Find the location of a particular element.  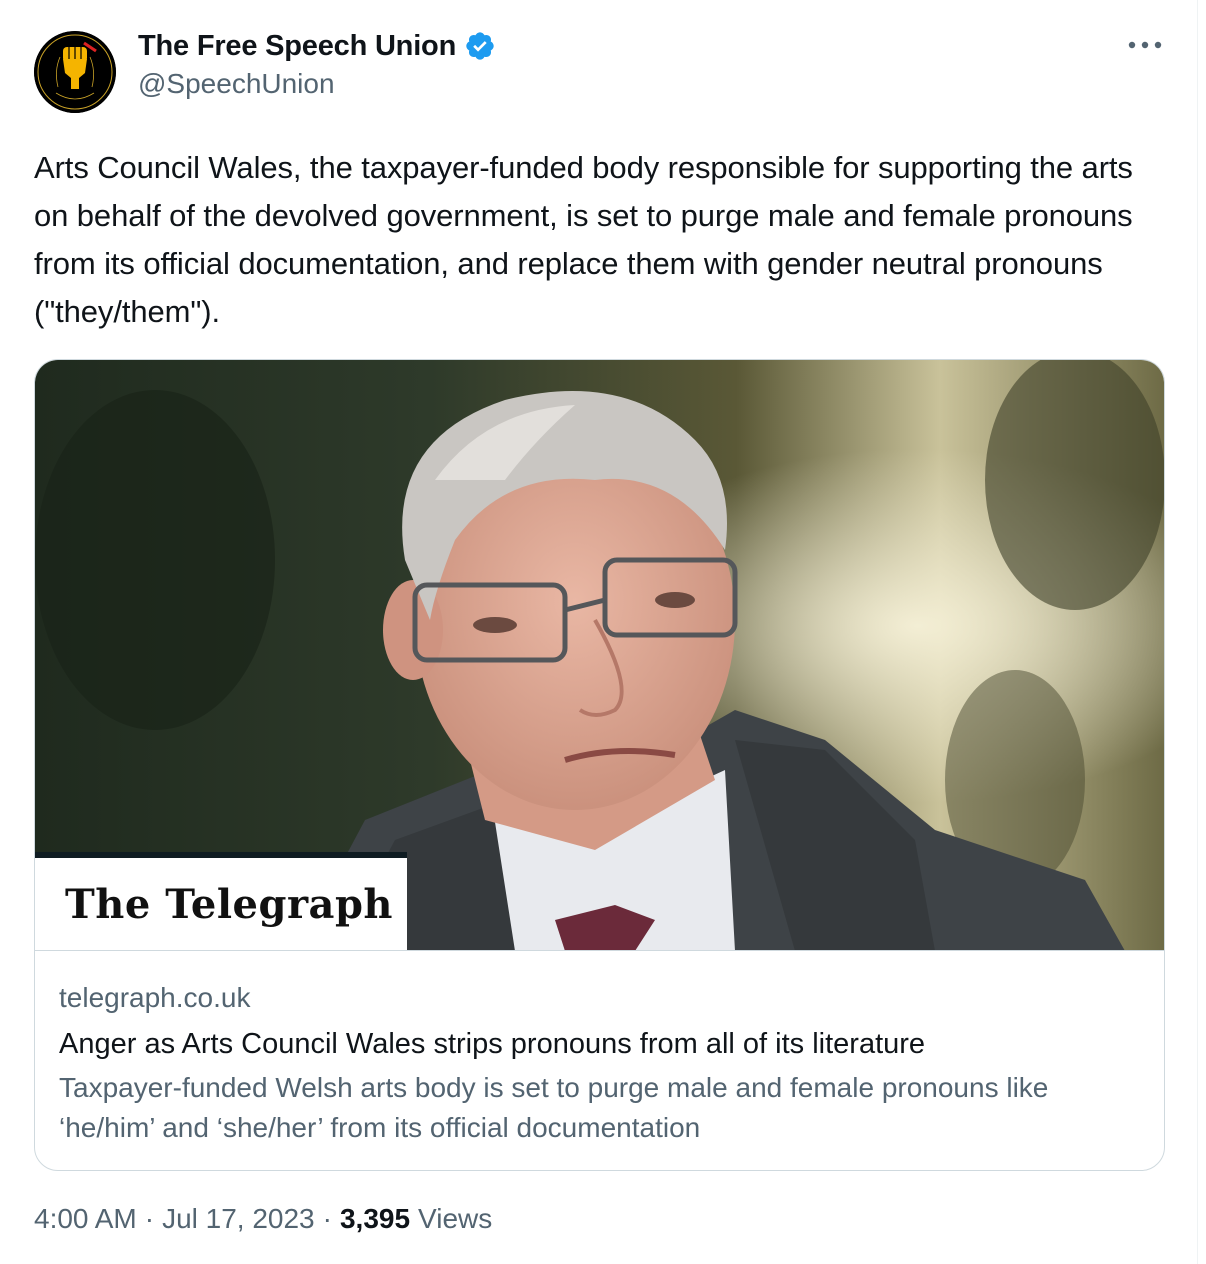

fist-logo-icon is located at coordinates (75, 72).